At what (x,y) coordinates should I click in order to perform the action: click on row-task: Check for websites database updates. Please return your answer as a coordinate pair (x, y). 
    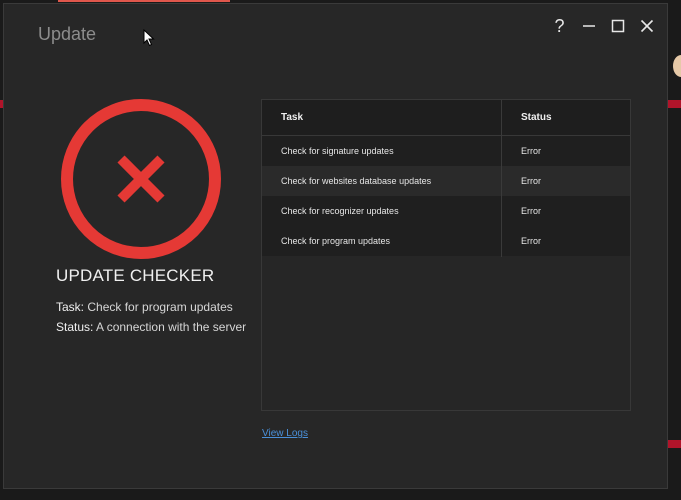
    Looking at the image, I should click on (356, 181).